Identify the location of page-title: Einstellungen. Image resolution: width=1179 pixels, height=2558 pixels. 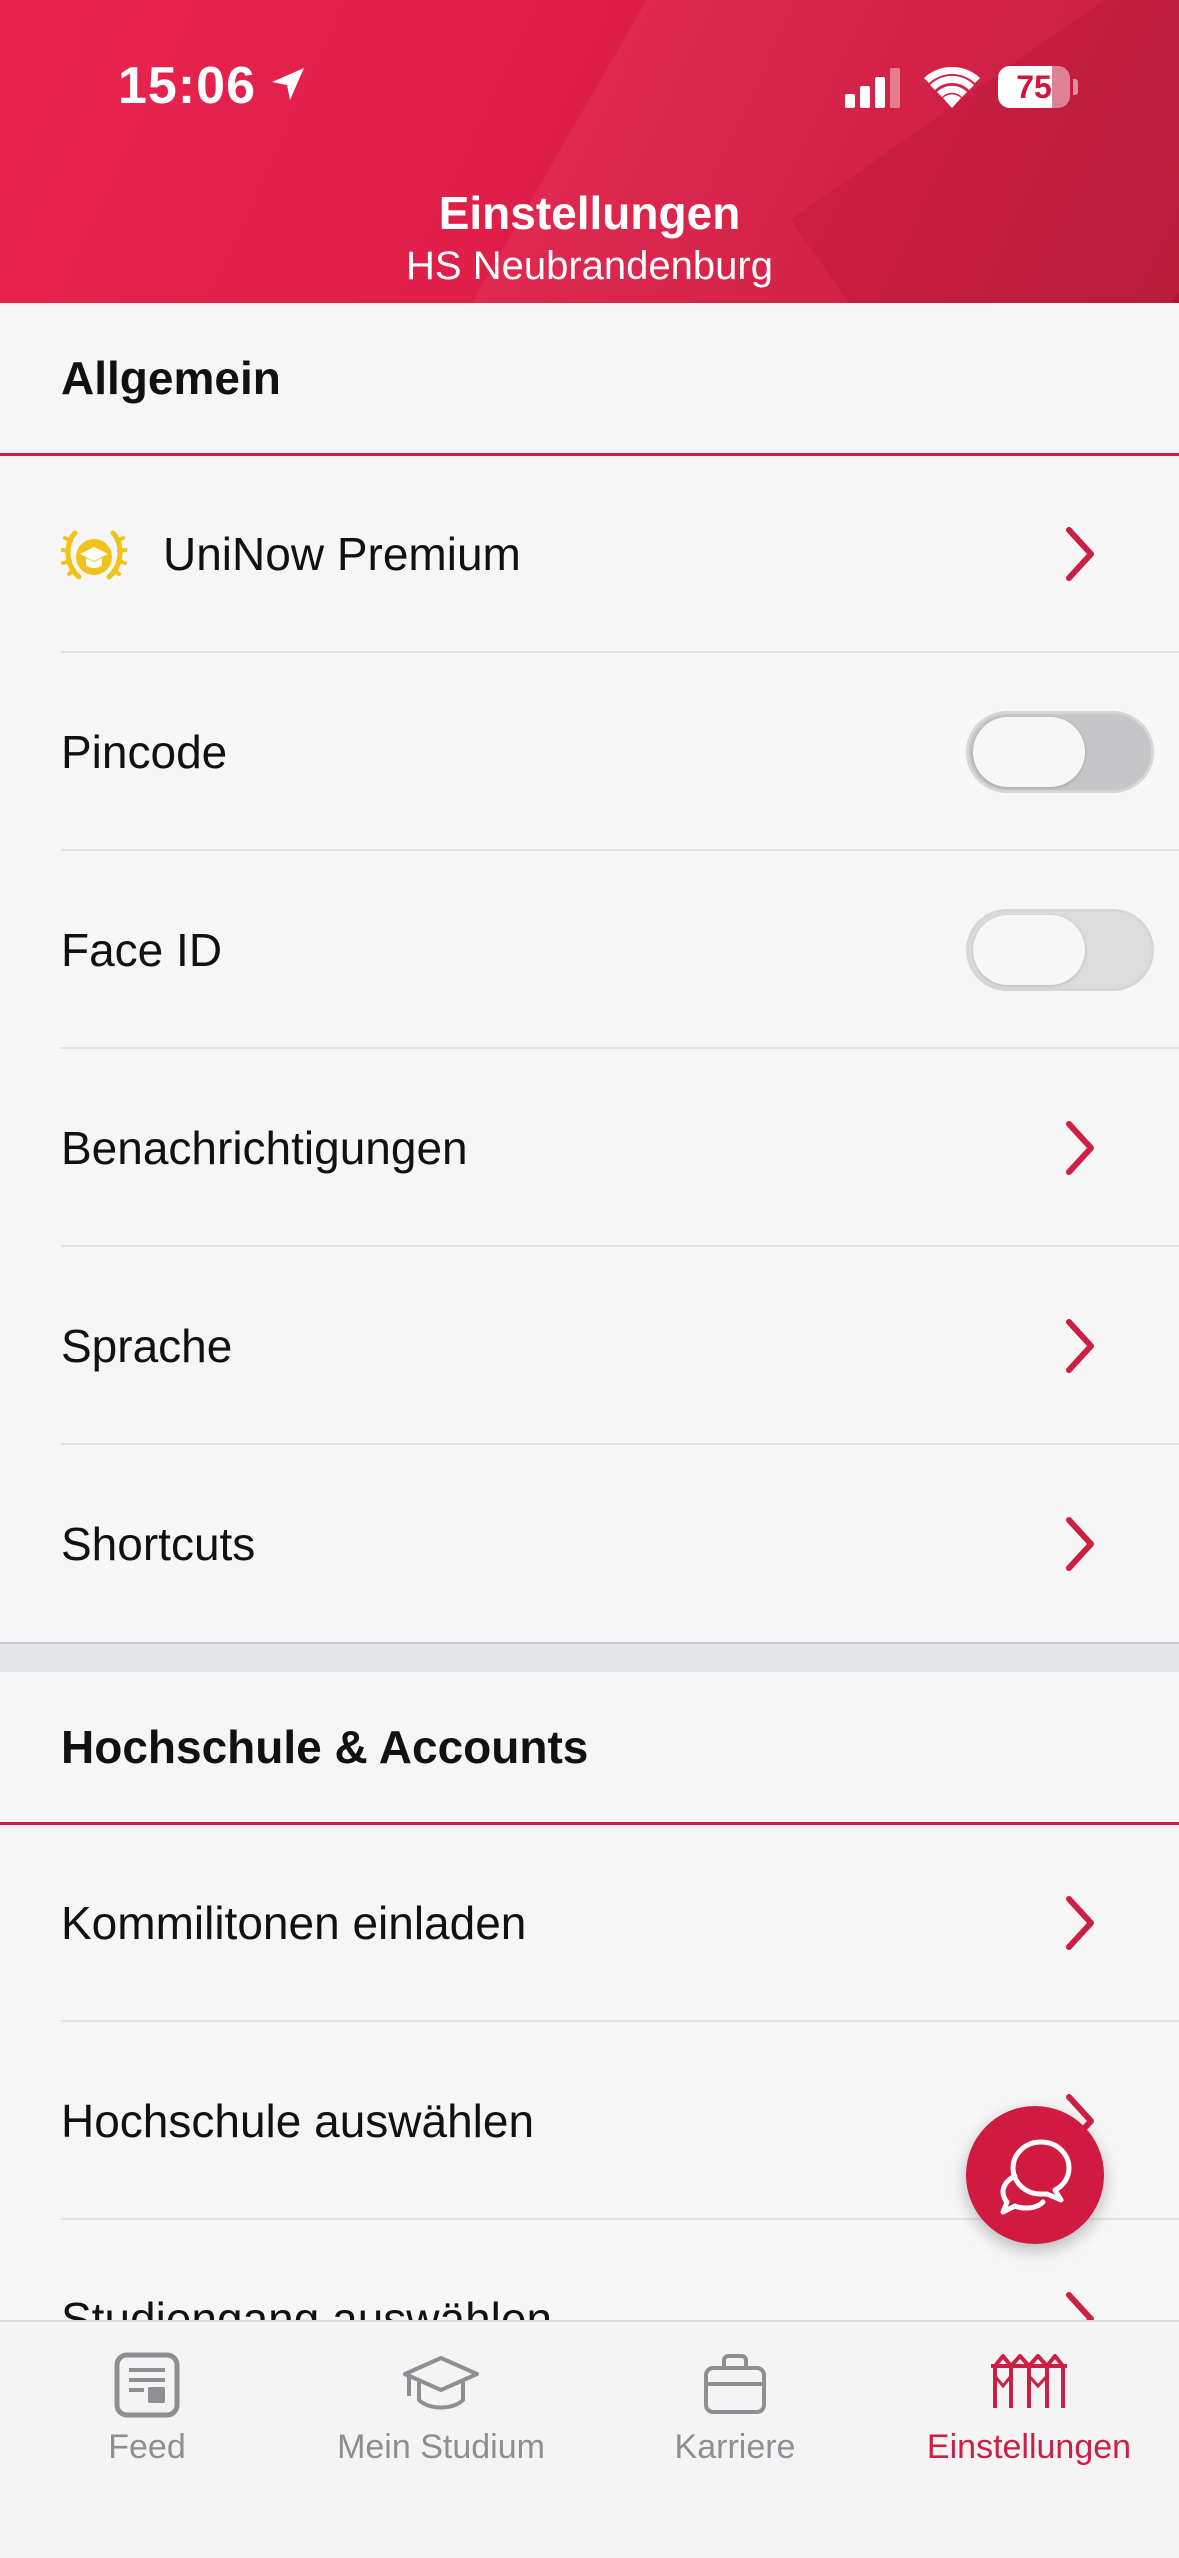
(589, 213).